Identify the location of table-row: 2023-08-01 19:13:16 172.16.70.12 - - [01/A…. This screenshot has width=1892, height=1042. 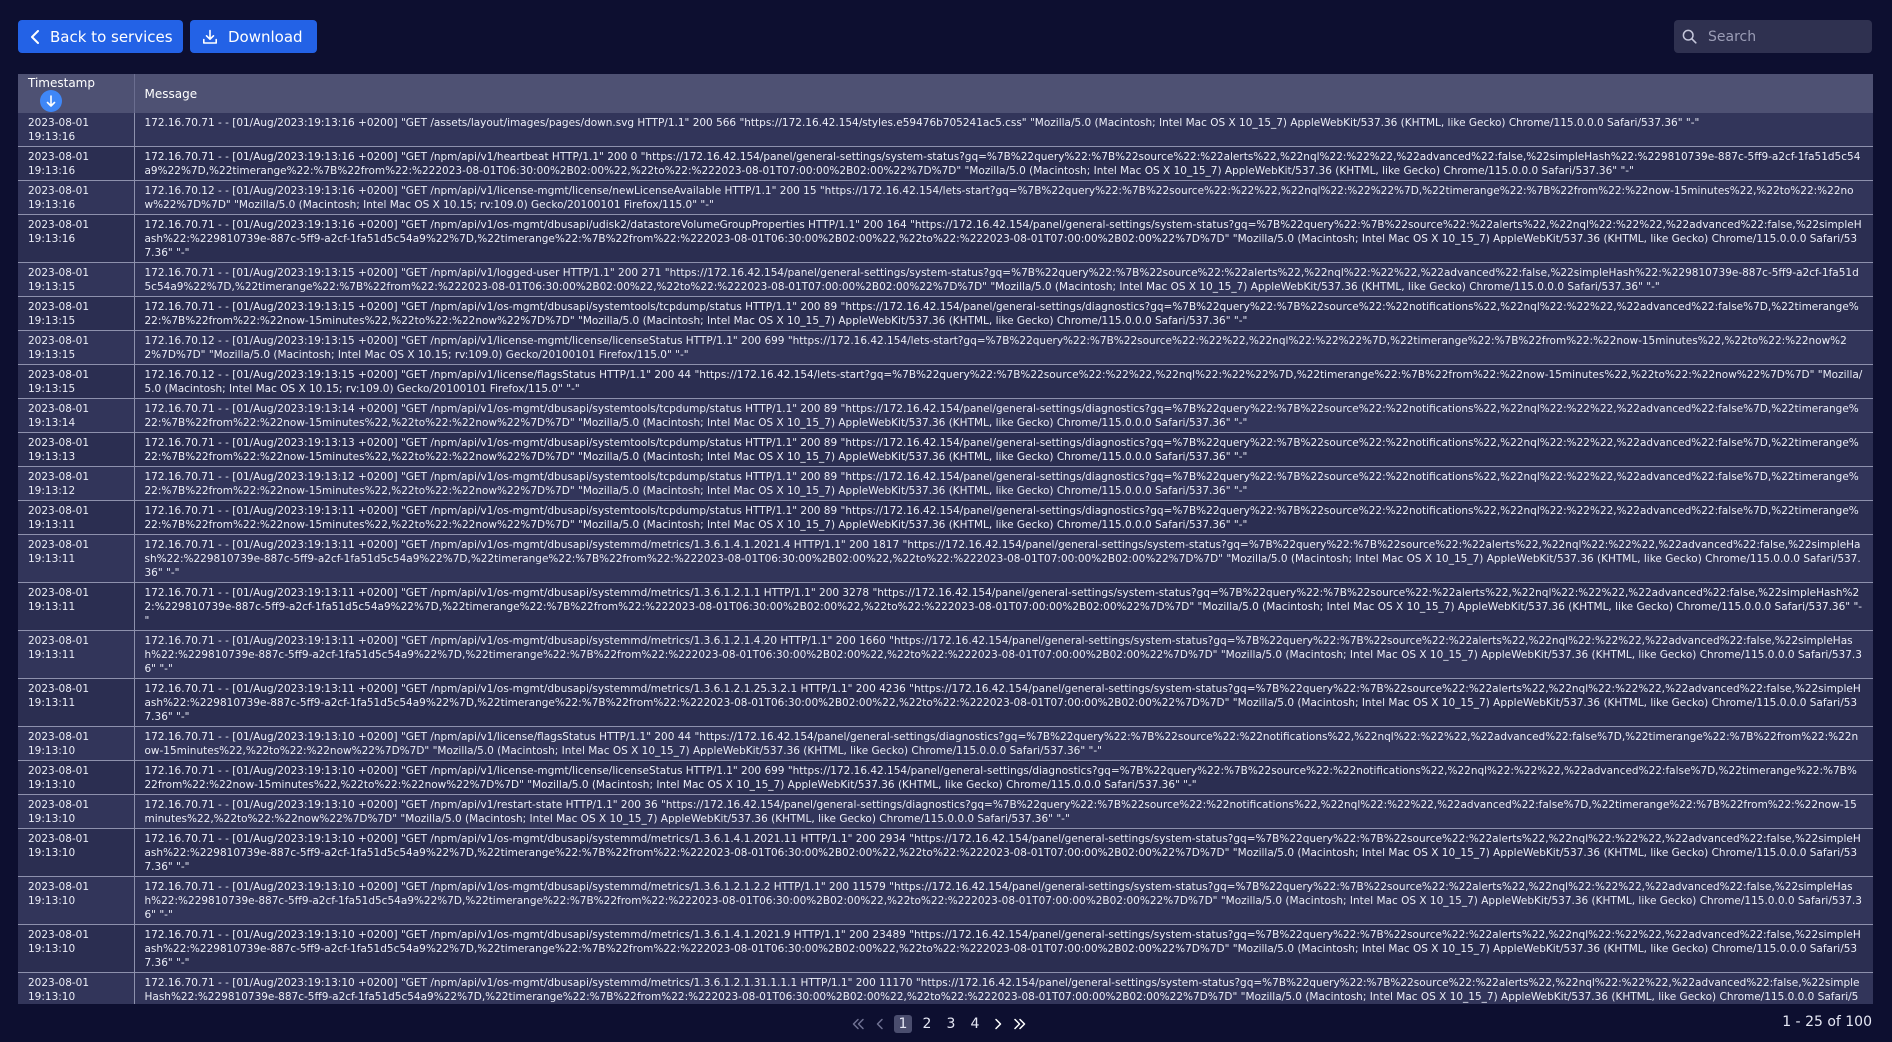
(945, 197).